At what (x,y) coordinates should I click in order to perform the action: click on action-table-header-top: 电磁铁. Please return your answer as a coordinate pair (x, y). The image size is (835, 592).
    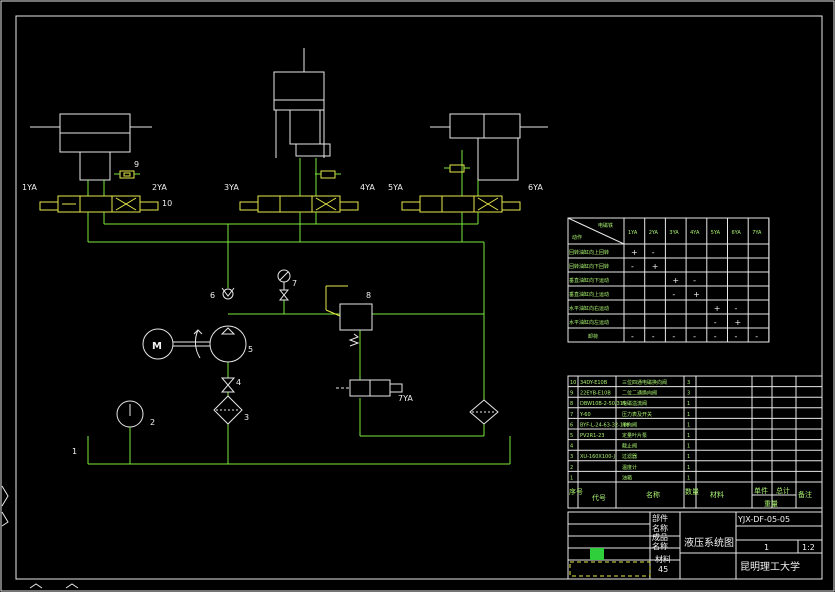
    Looking at the image, I should click on (605, 225).